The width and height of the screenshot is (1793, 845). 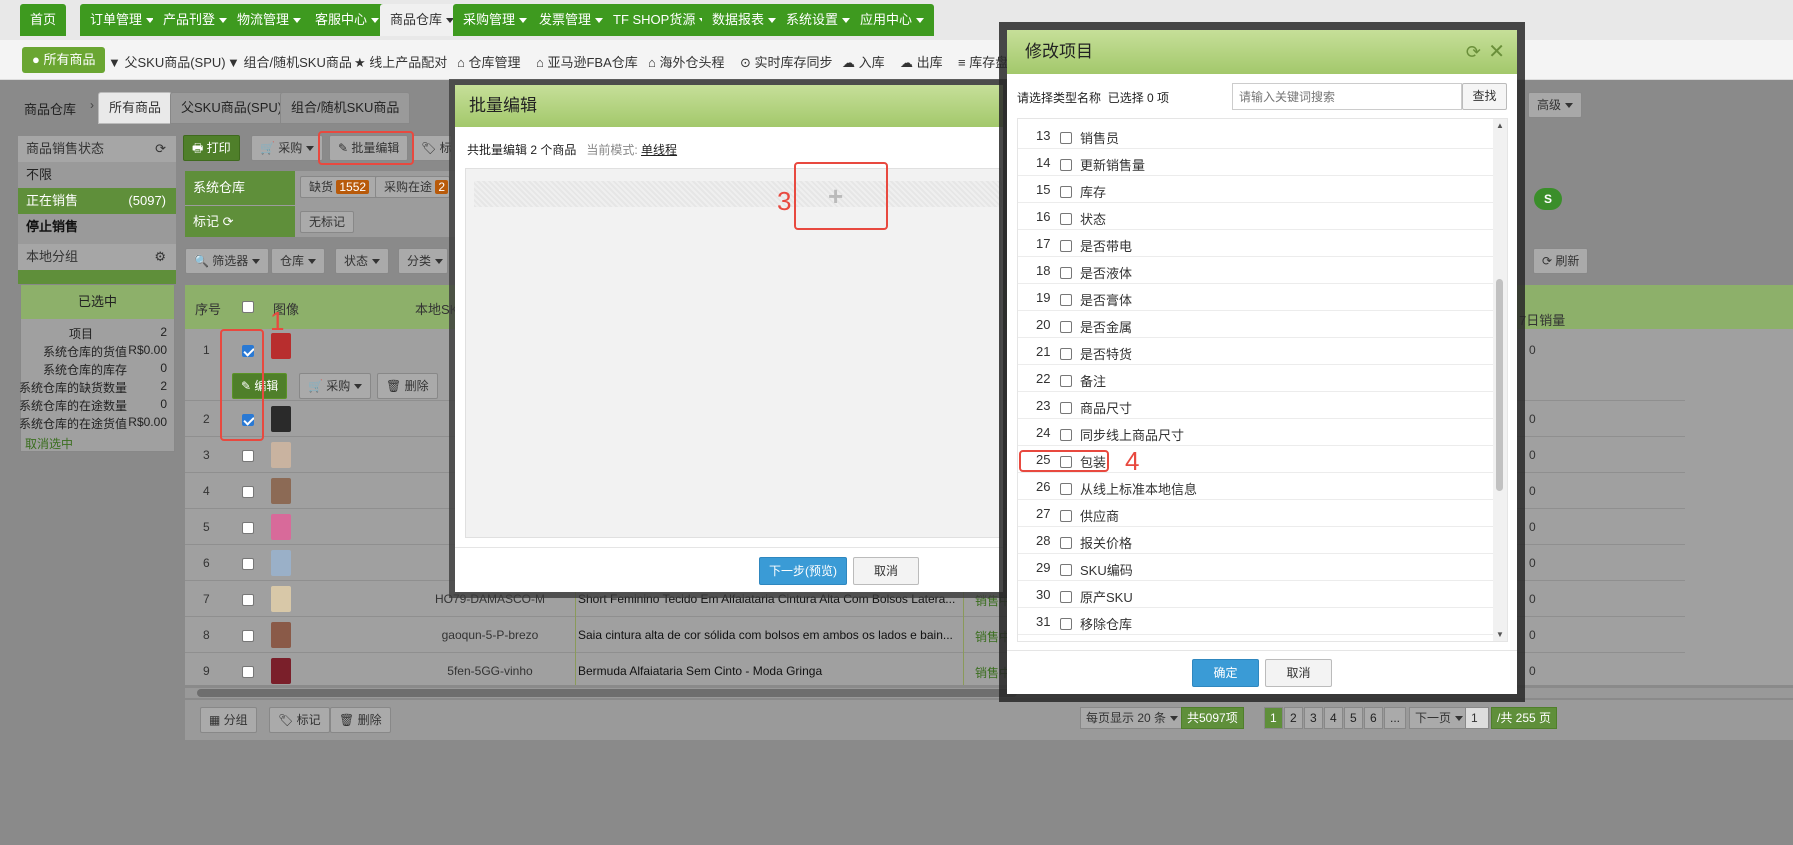 I want to click on warehouse-dropdown: 仓库, so click(x=298, y=261).